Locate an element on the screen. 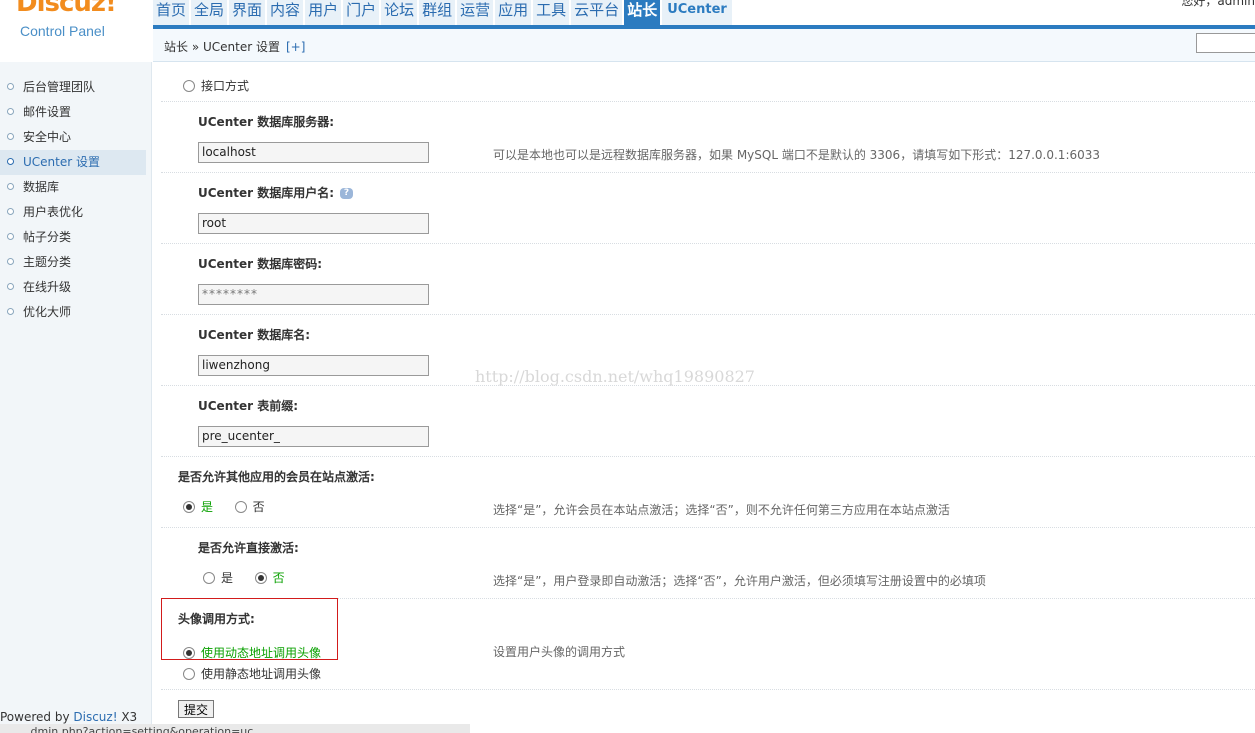 The width and height of the screenshot is (1255, 733). sidebar-item-topic-class: 主题分类 is located at coordinates (73, 262).